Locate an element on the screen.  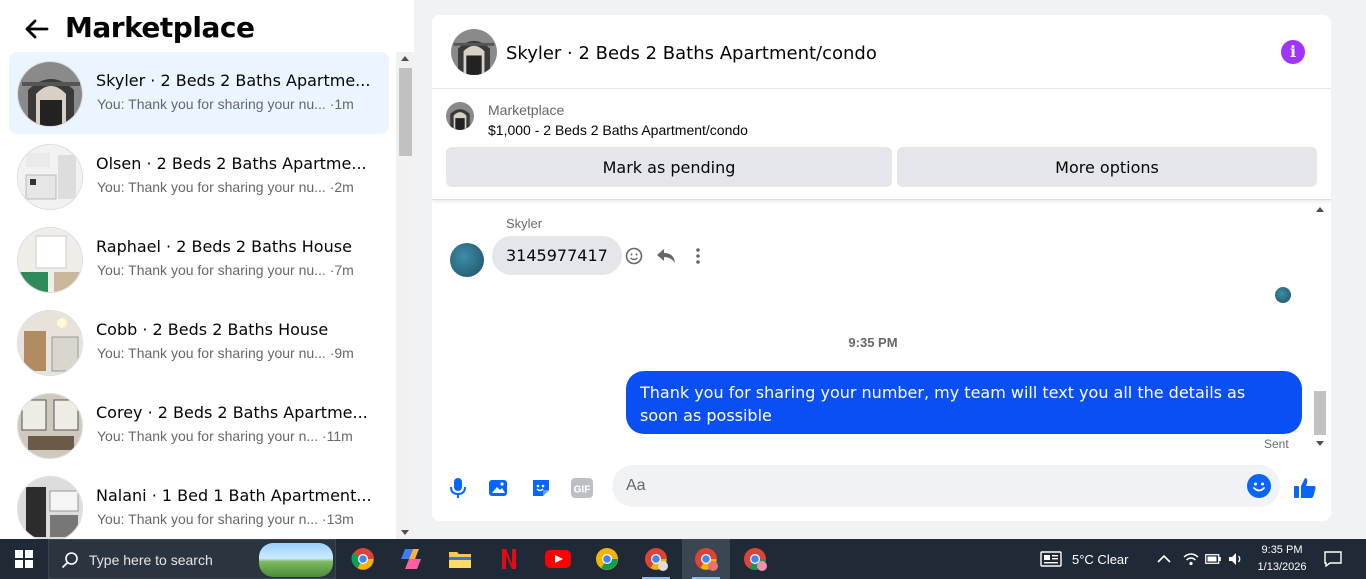
taskbar-youtube is located at coordinates (558, 559).